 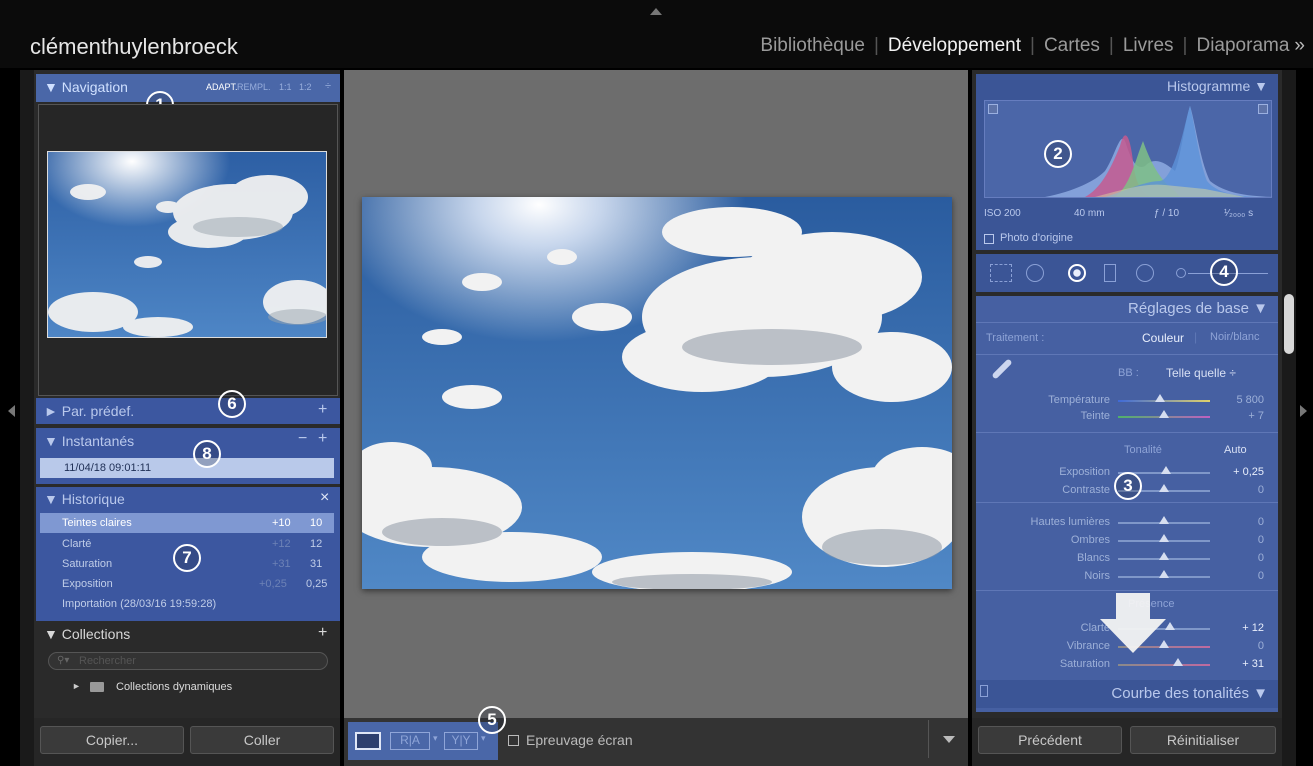 I want to click on temperature-value: 5 800, so click(x=1240, y=400).